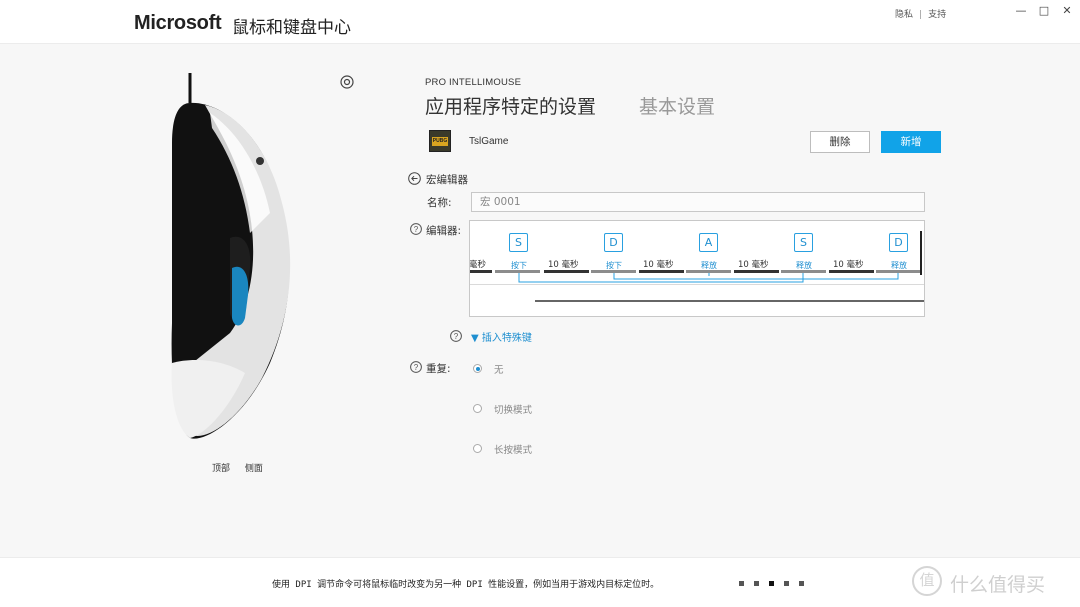  Describe the element at coordinates (840, 142) in the screenshot. I see `delete-button: 删除` at that location.